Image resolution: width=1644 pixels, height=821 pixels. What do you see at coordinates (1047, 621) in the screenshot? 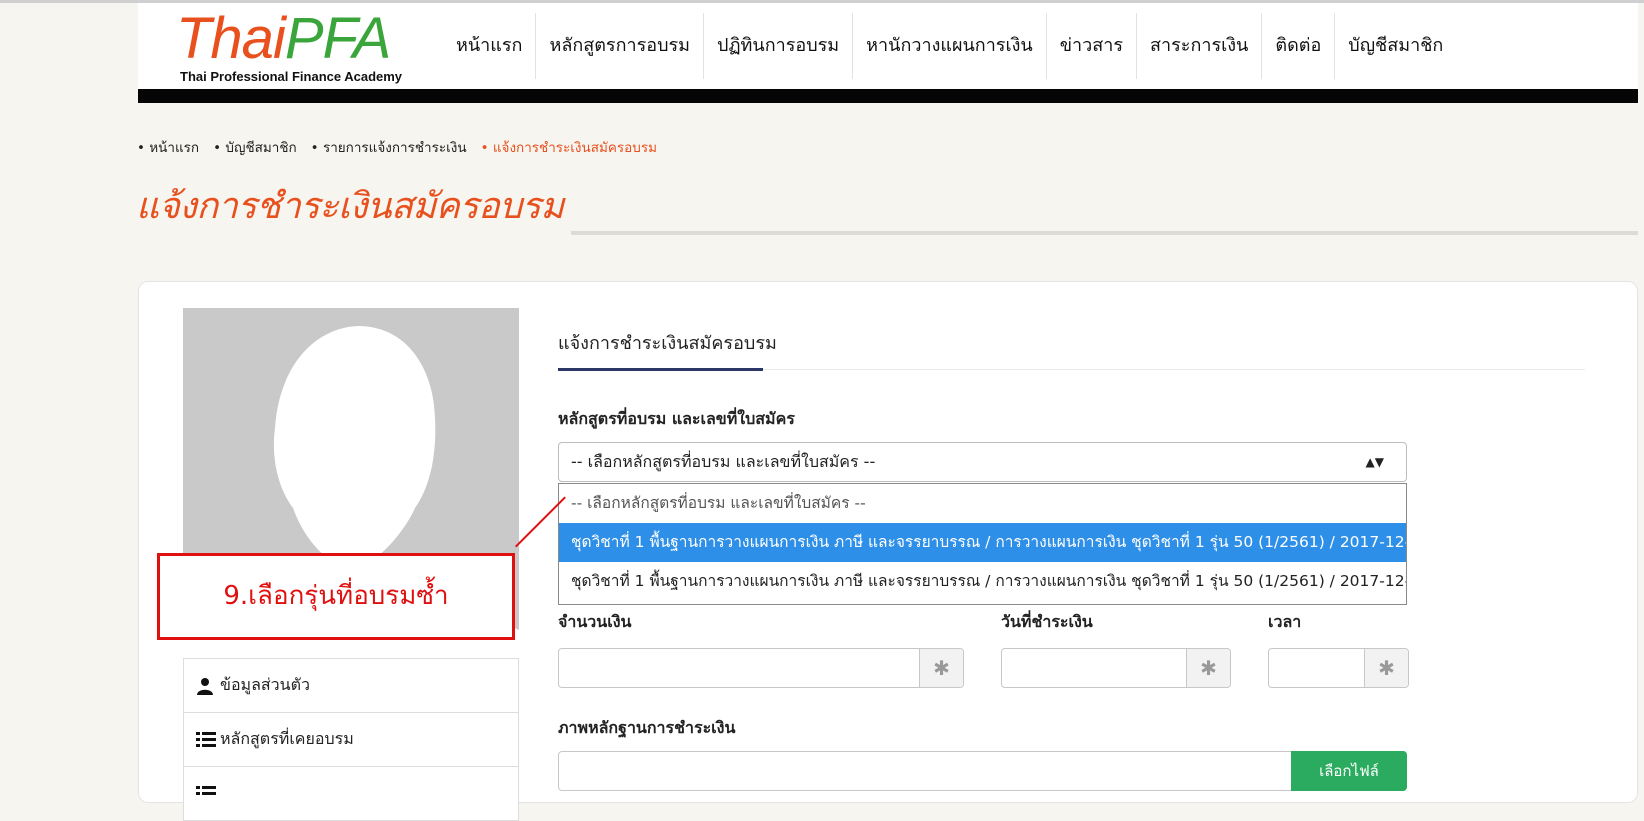
I see `payment-date-label: วันที่ชำระเงิน` at bounding box center [1047, 621].